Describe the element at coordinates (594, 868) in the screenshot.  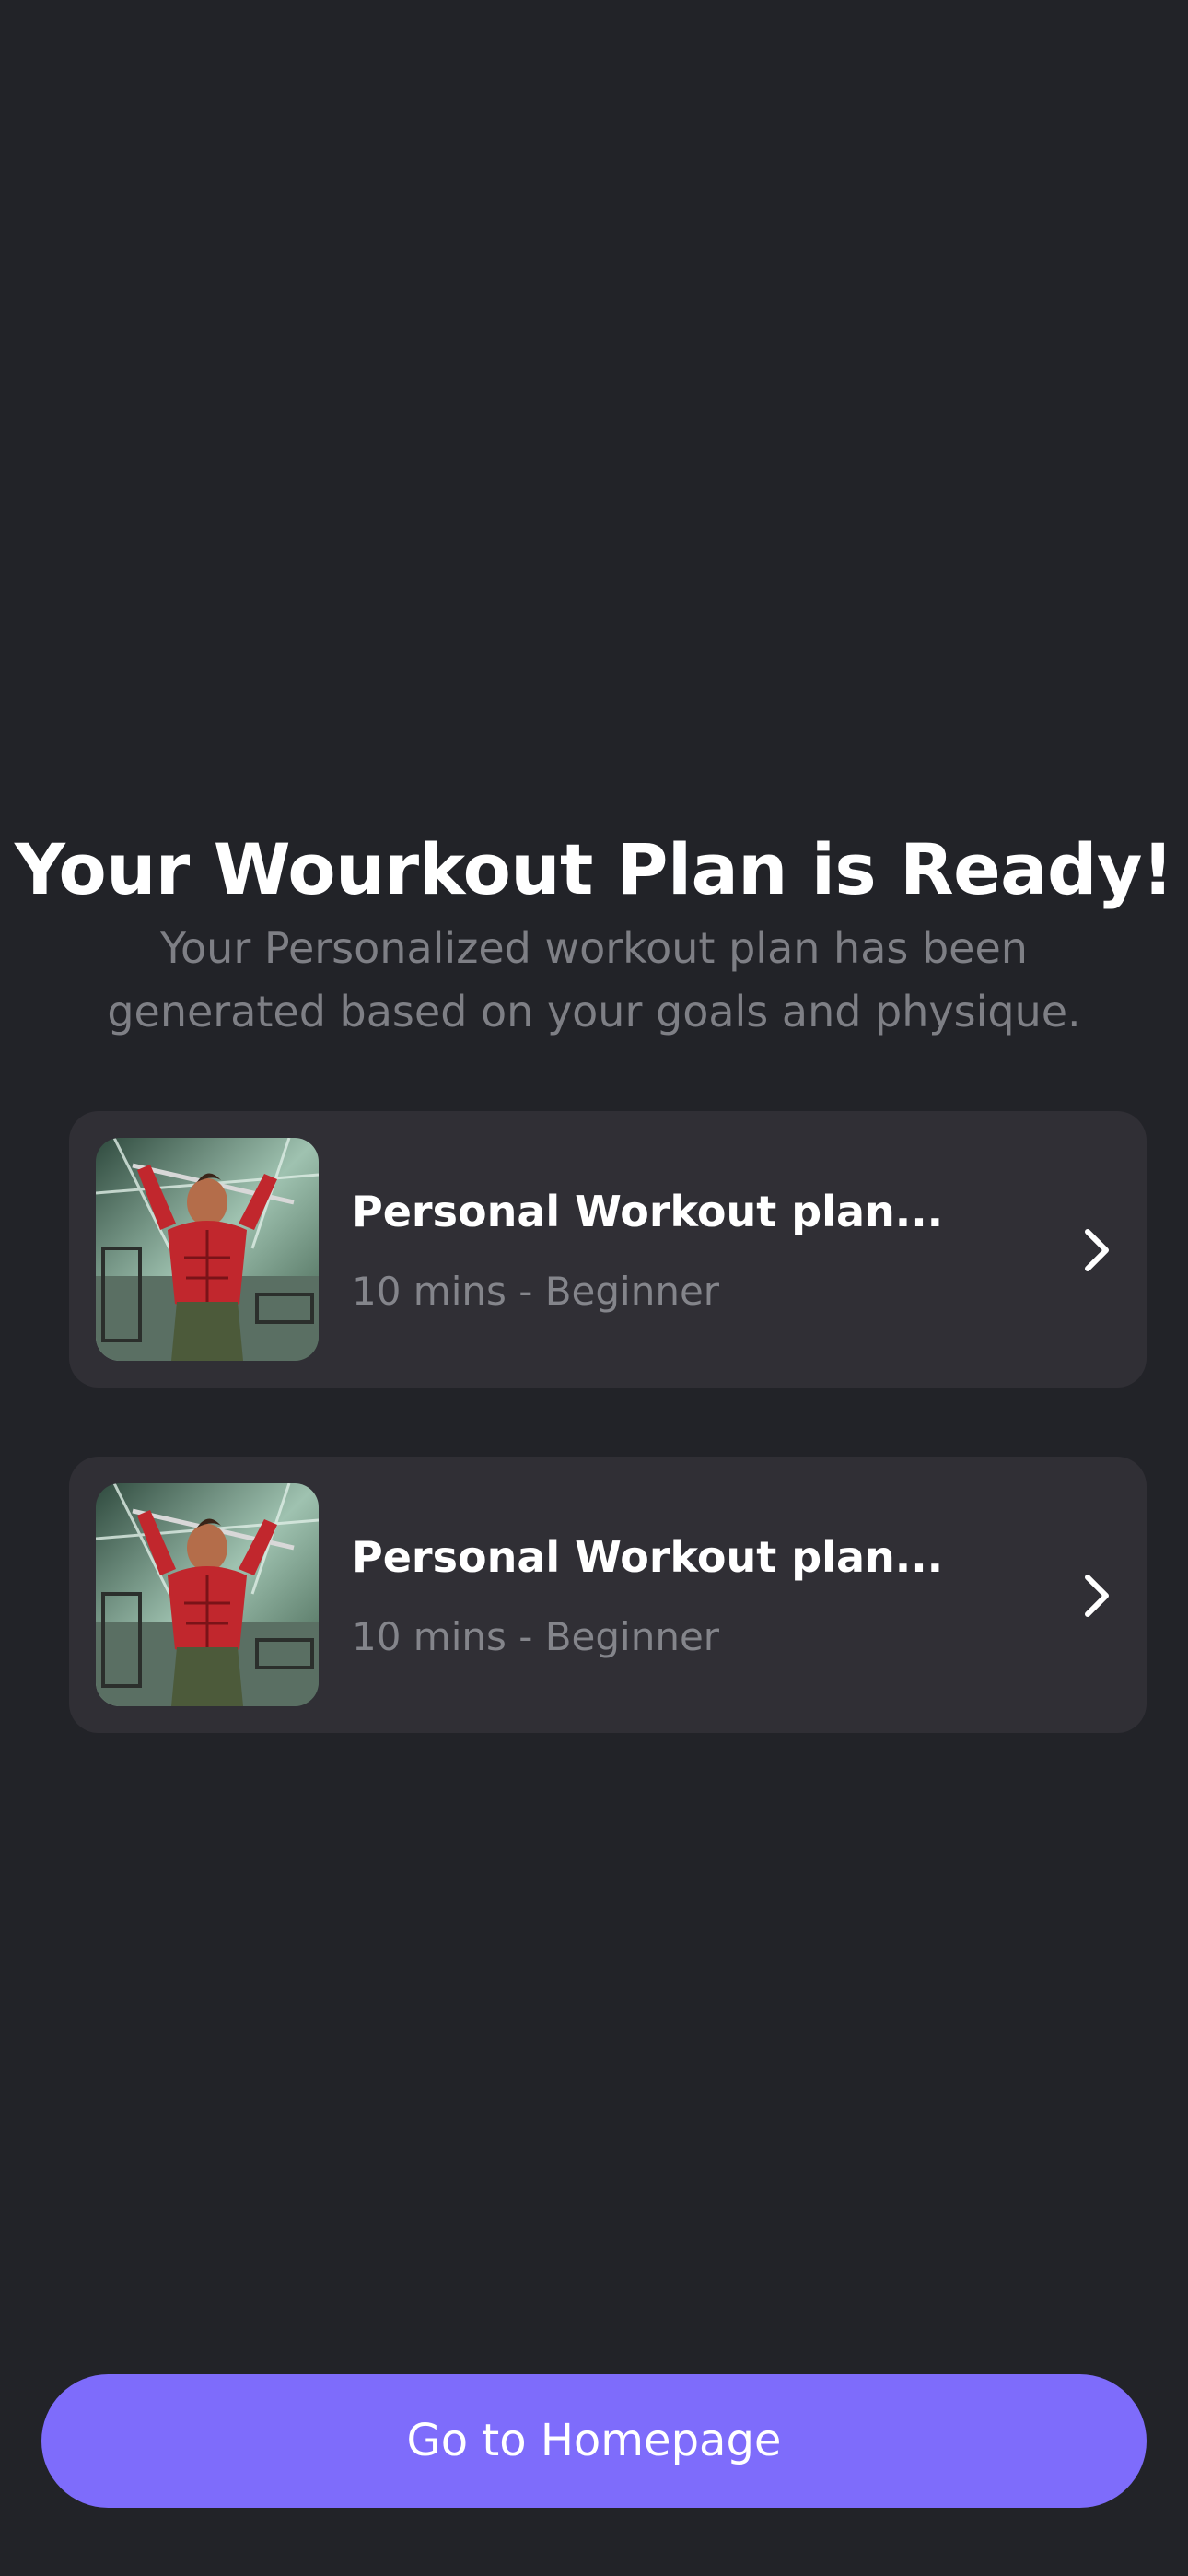
I see `page-title: Your Wourkout Plan is Ready!` at that location.